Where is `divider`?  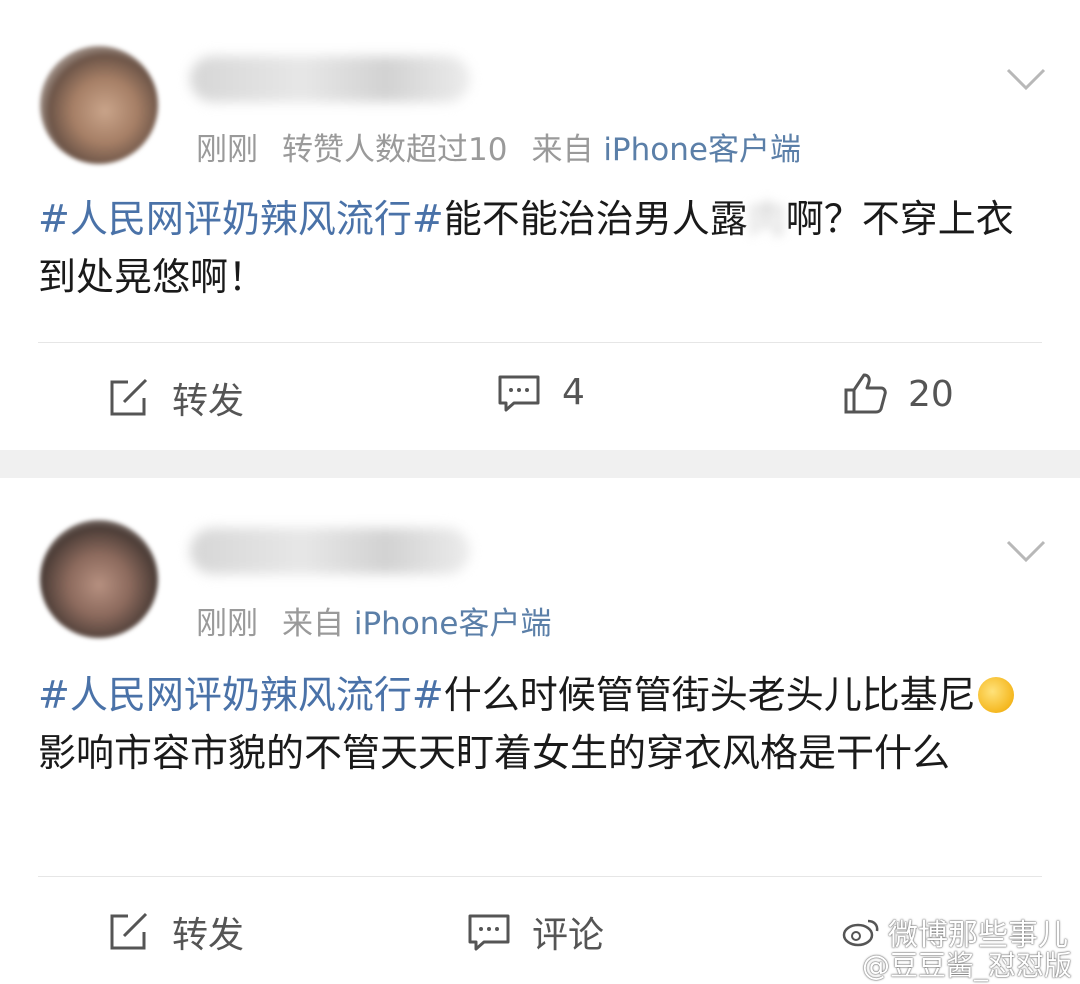
divider is located at coordinates (540, 876).